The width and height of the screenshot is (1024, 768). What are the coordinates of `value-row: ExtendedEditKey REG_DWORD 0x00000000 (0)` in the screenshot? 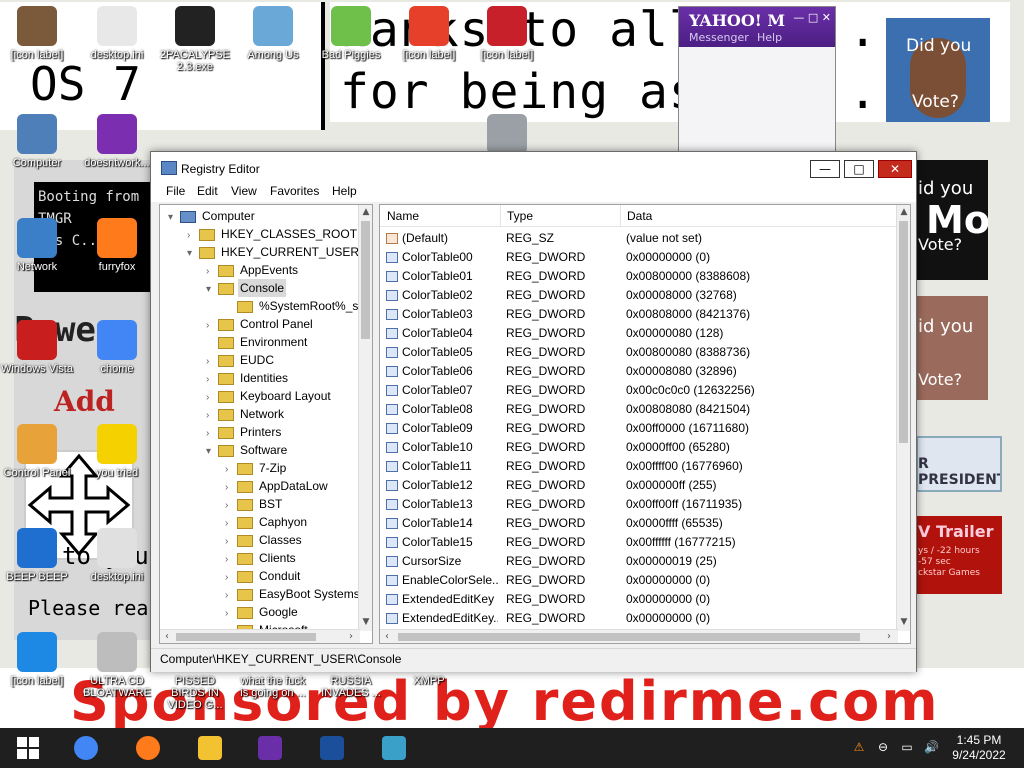 It's located at (637, 599).